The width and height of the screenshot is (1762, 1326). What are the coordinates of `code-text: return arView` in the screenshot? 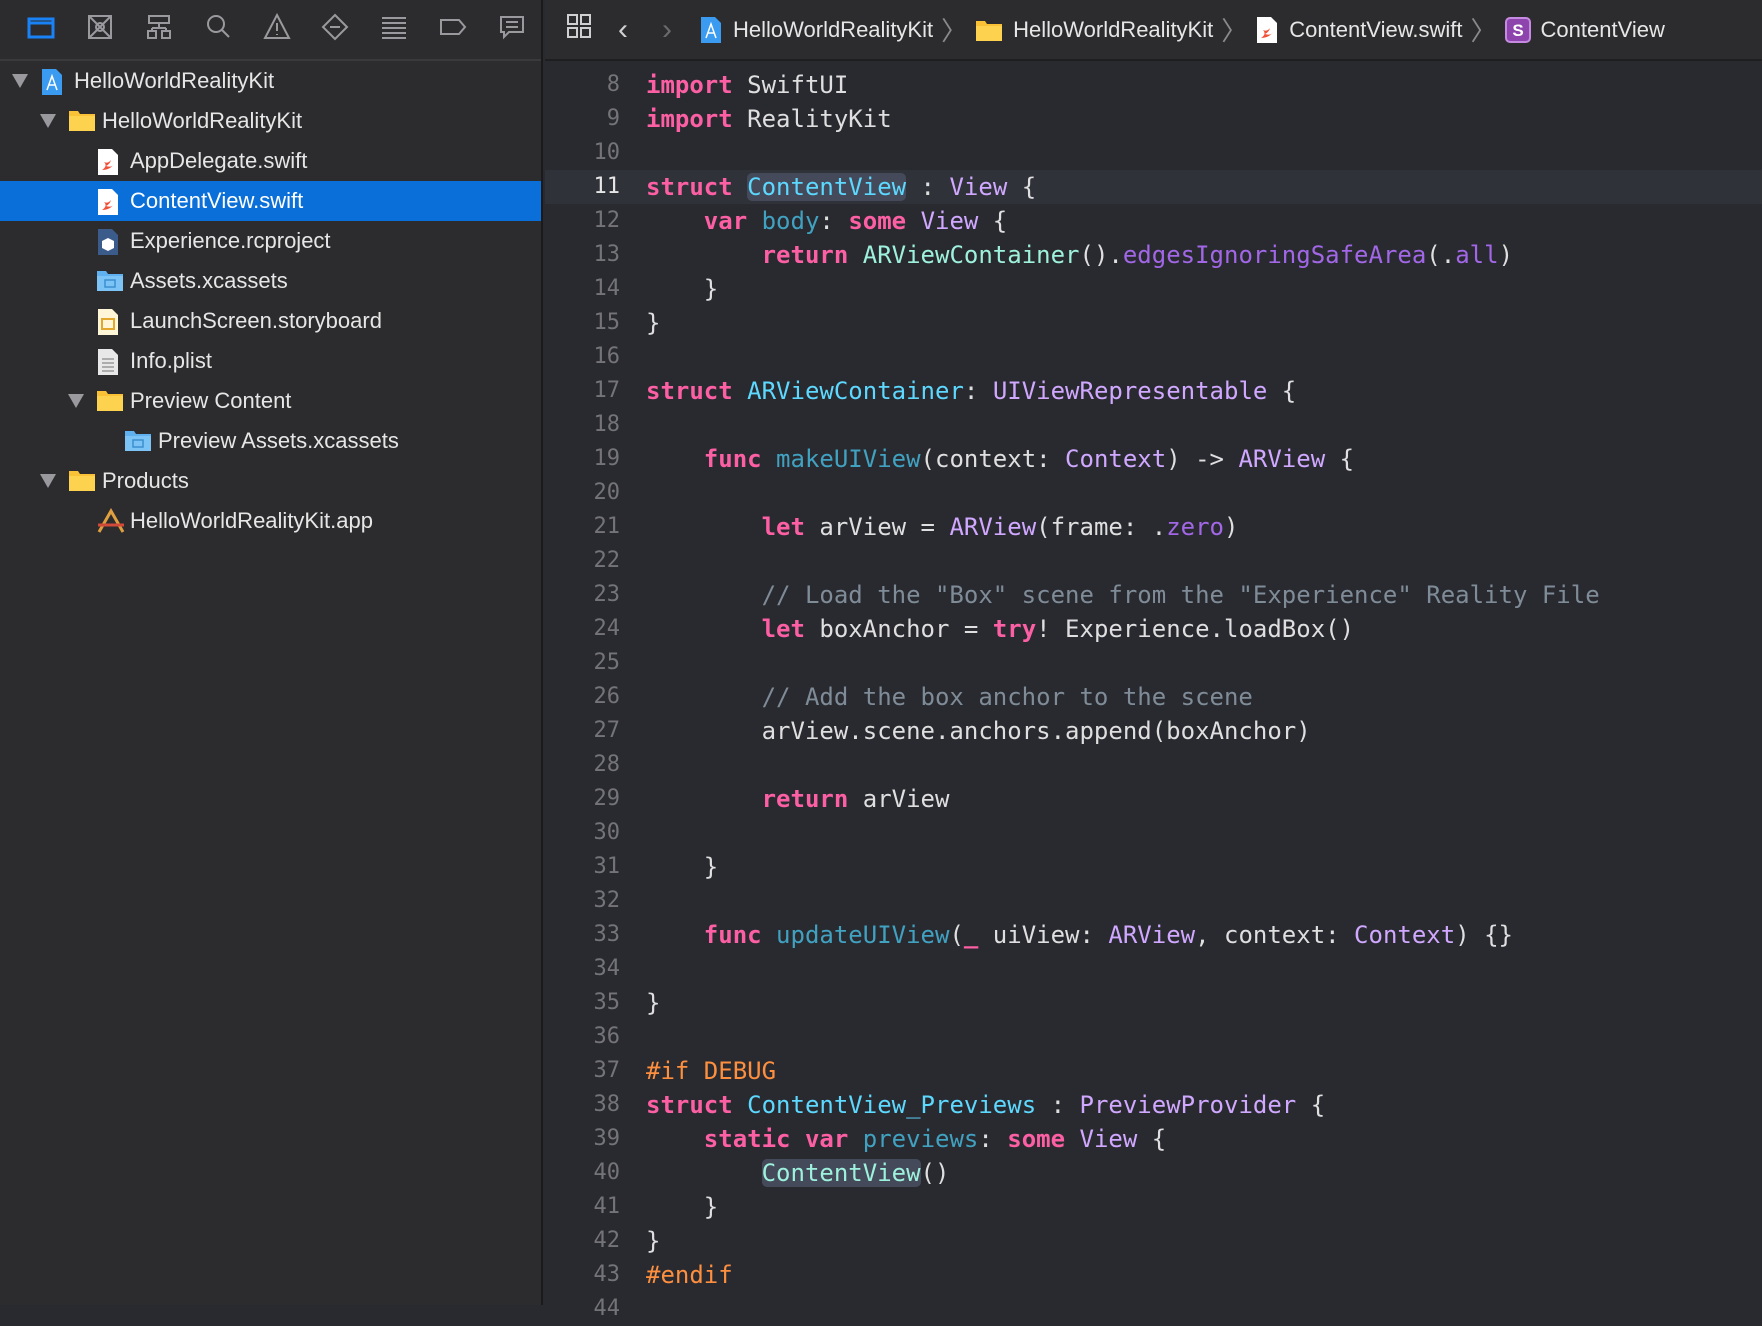 It's located at (798, 799).